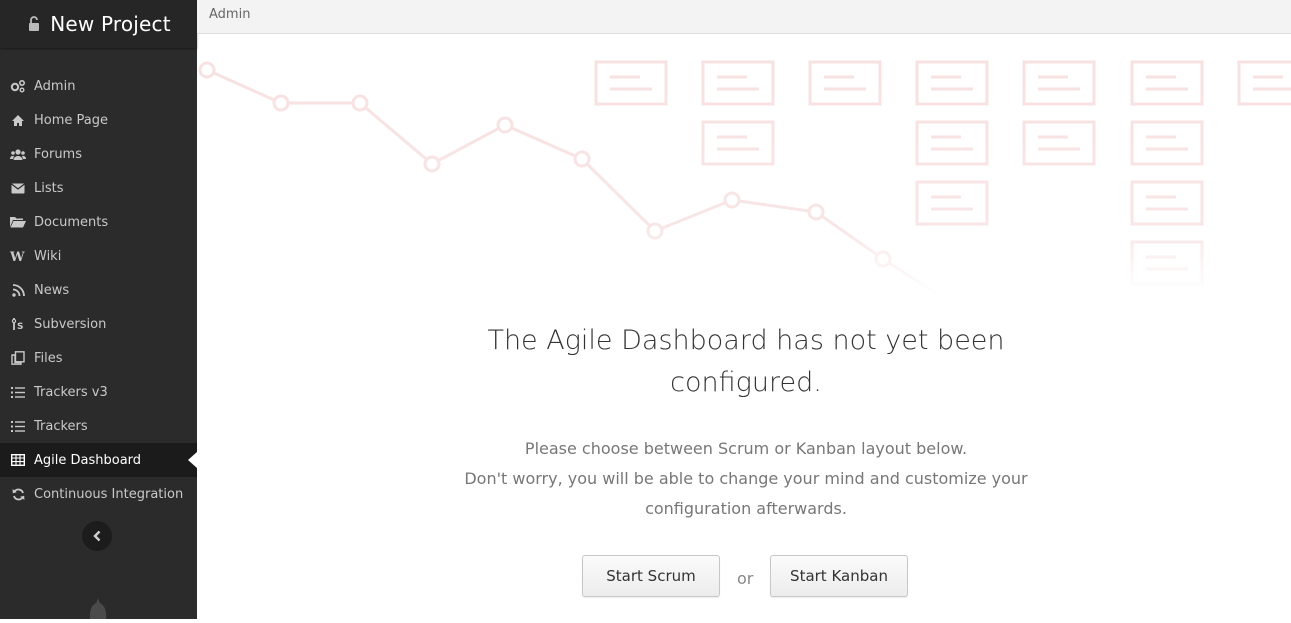 The height and width of the screenshot is (623, 1291). Describe the element at coordinates (88, 460) in the screenshot. I see `sidebar-item-label: Agile Dashboard` at that location.